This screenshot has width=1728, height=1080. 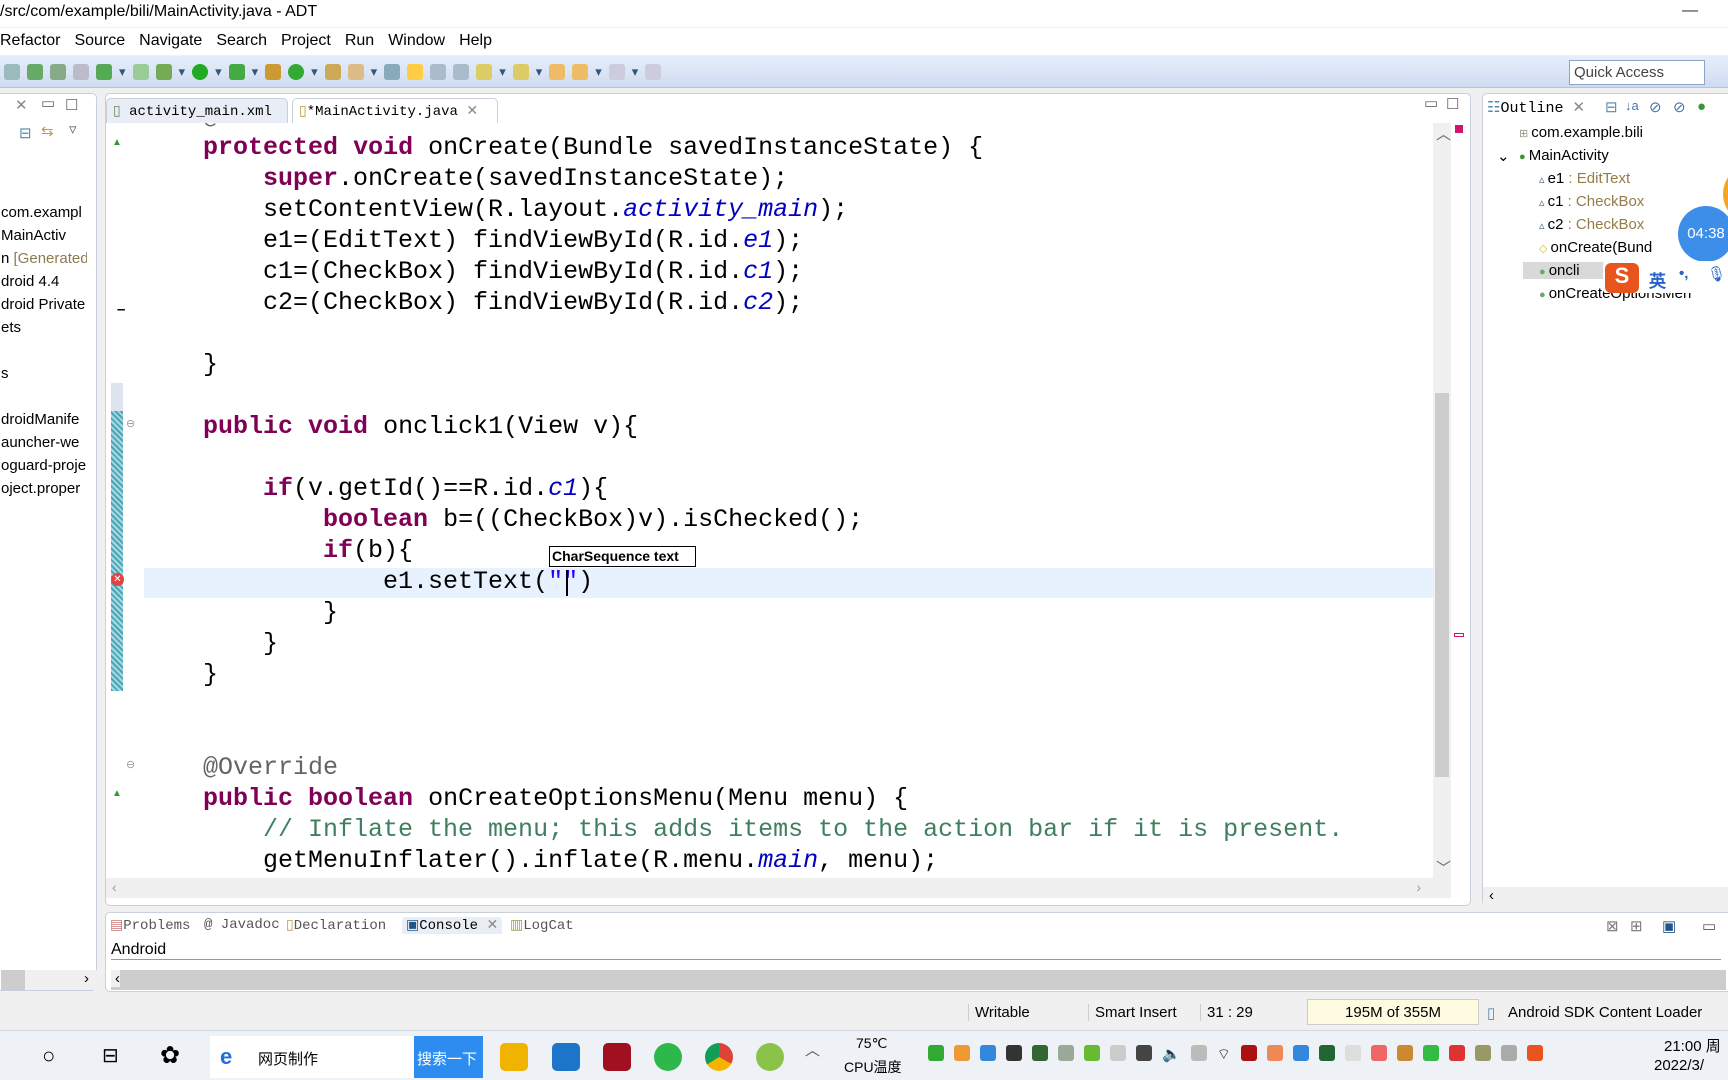 I want to click on menu-run: Run, so click(x=359, y=43).